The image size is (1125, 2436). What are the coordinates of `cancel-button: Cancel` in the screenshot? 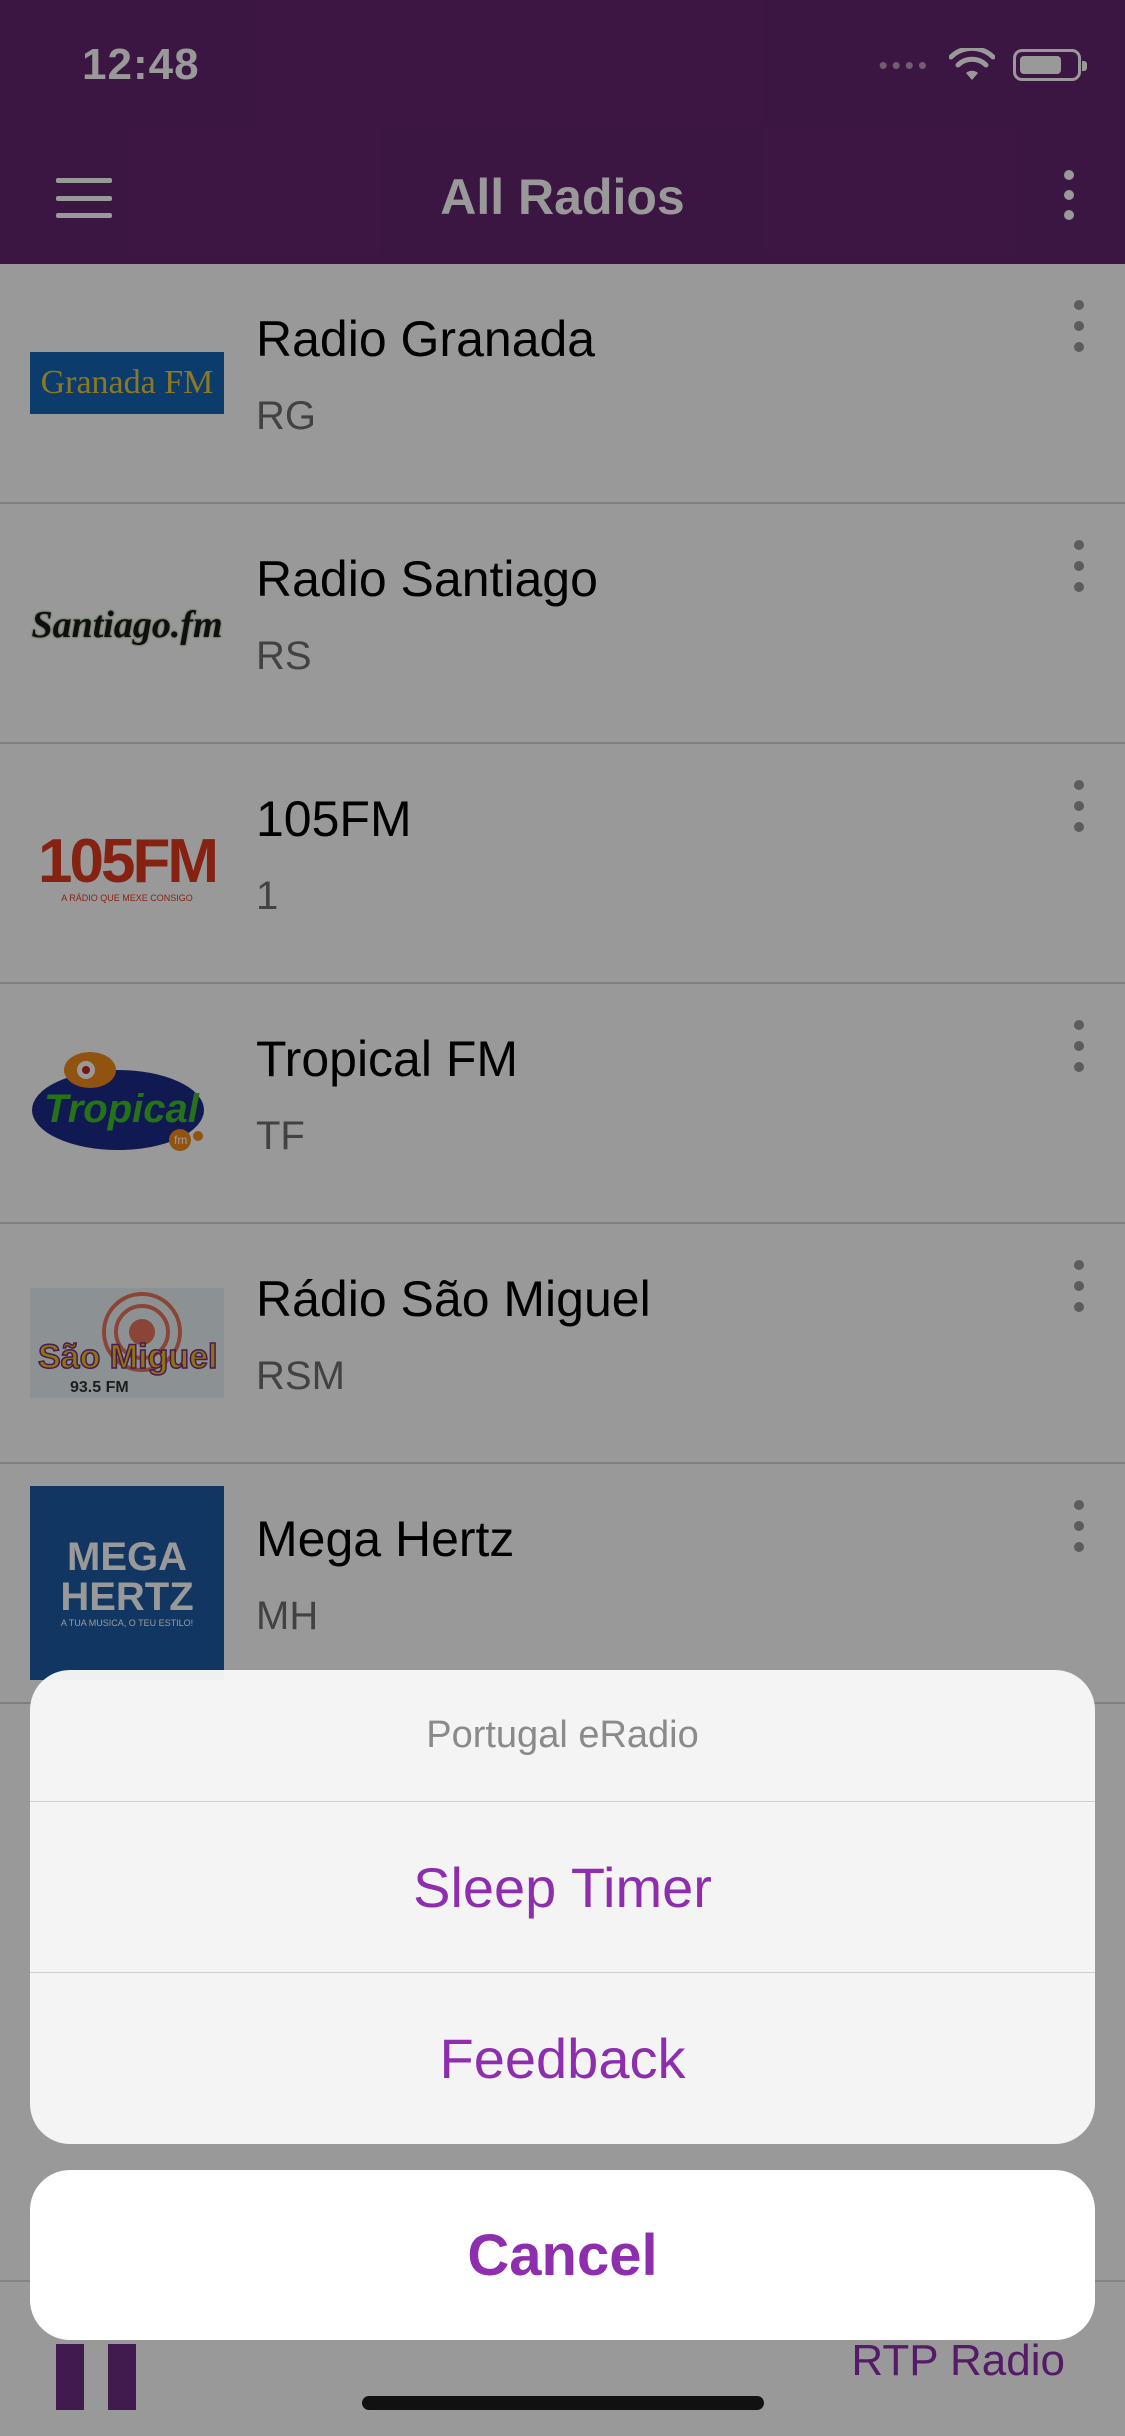 It's located at (562, 2255).